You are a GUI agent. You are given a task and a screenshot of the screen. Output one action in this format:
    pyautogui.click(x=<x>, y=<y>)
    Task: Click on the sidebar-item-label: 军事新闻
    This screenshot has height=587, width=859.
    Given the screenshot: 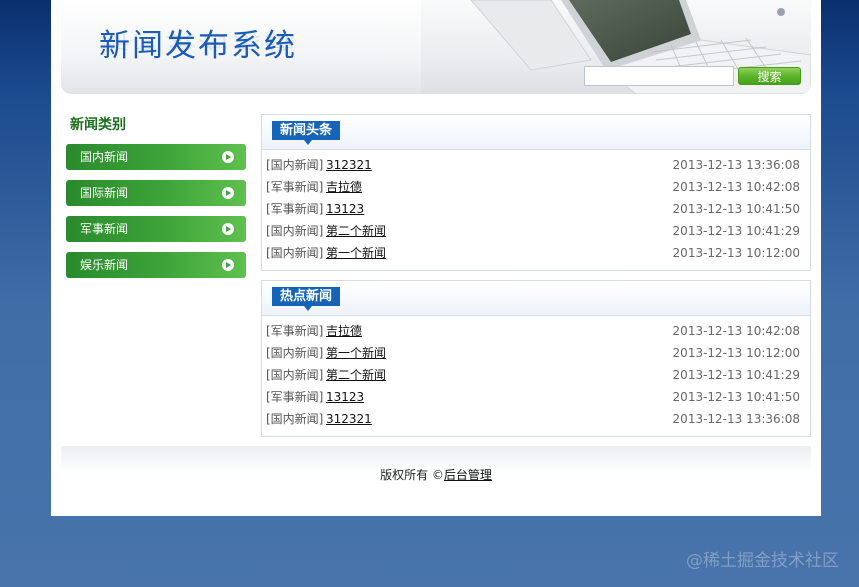 What is the action you would take?
    pyautogui.click(x=104, y=229)
    